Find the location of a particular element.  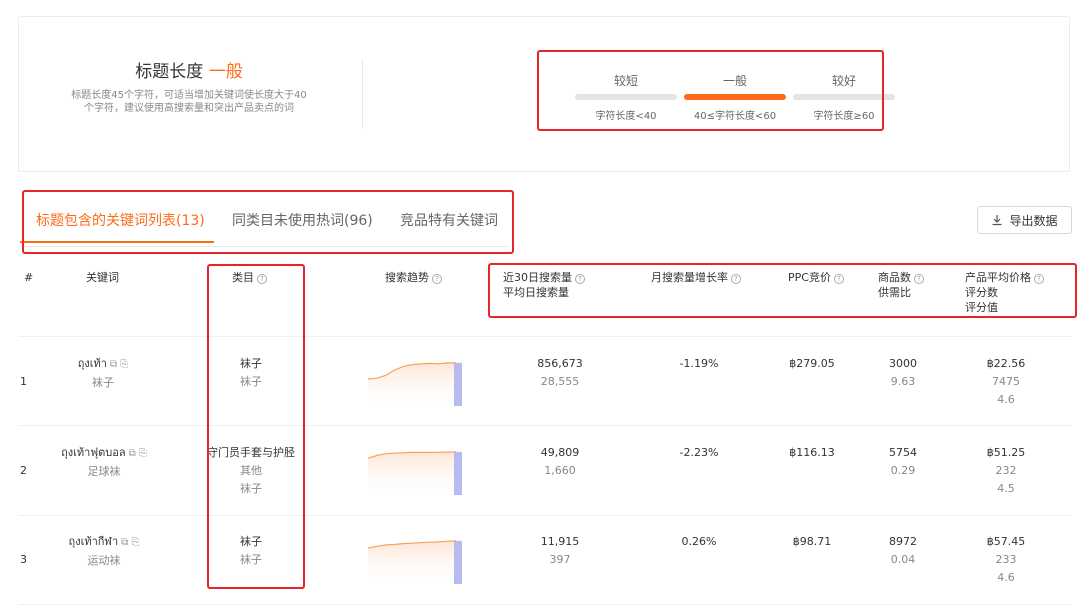

products-cell: 8972 0.04 is located at coordinates (903, 550).